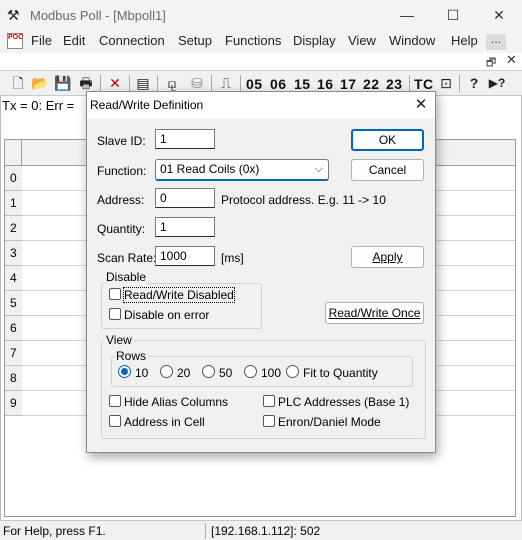 The width and height of the screenshot is (522, 540). I want to click on read-write-once-button: Read/Write Once, so click(374, 313).